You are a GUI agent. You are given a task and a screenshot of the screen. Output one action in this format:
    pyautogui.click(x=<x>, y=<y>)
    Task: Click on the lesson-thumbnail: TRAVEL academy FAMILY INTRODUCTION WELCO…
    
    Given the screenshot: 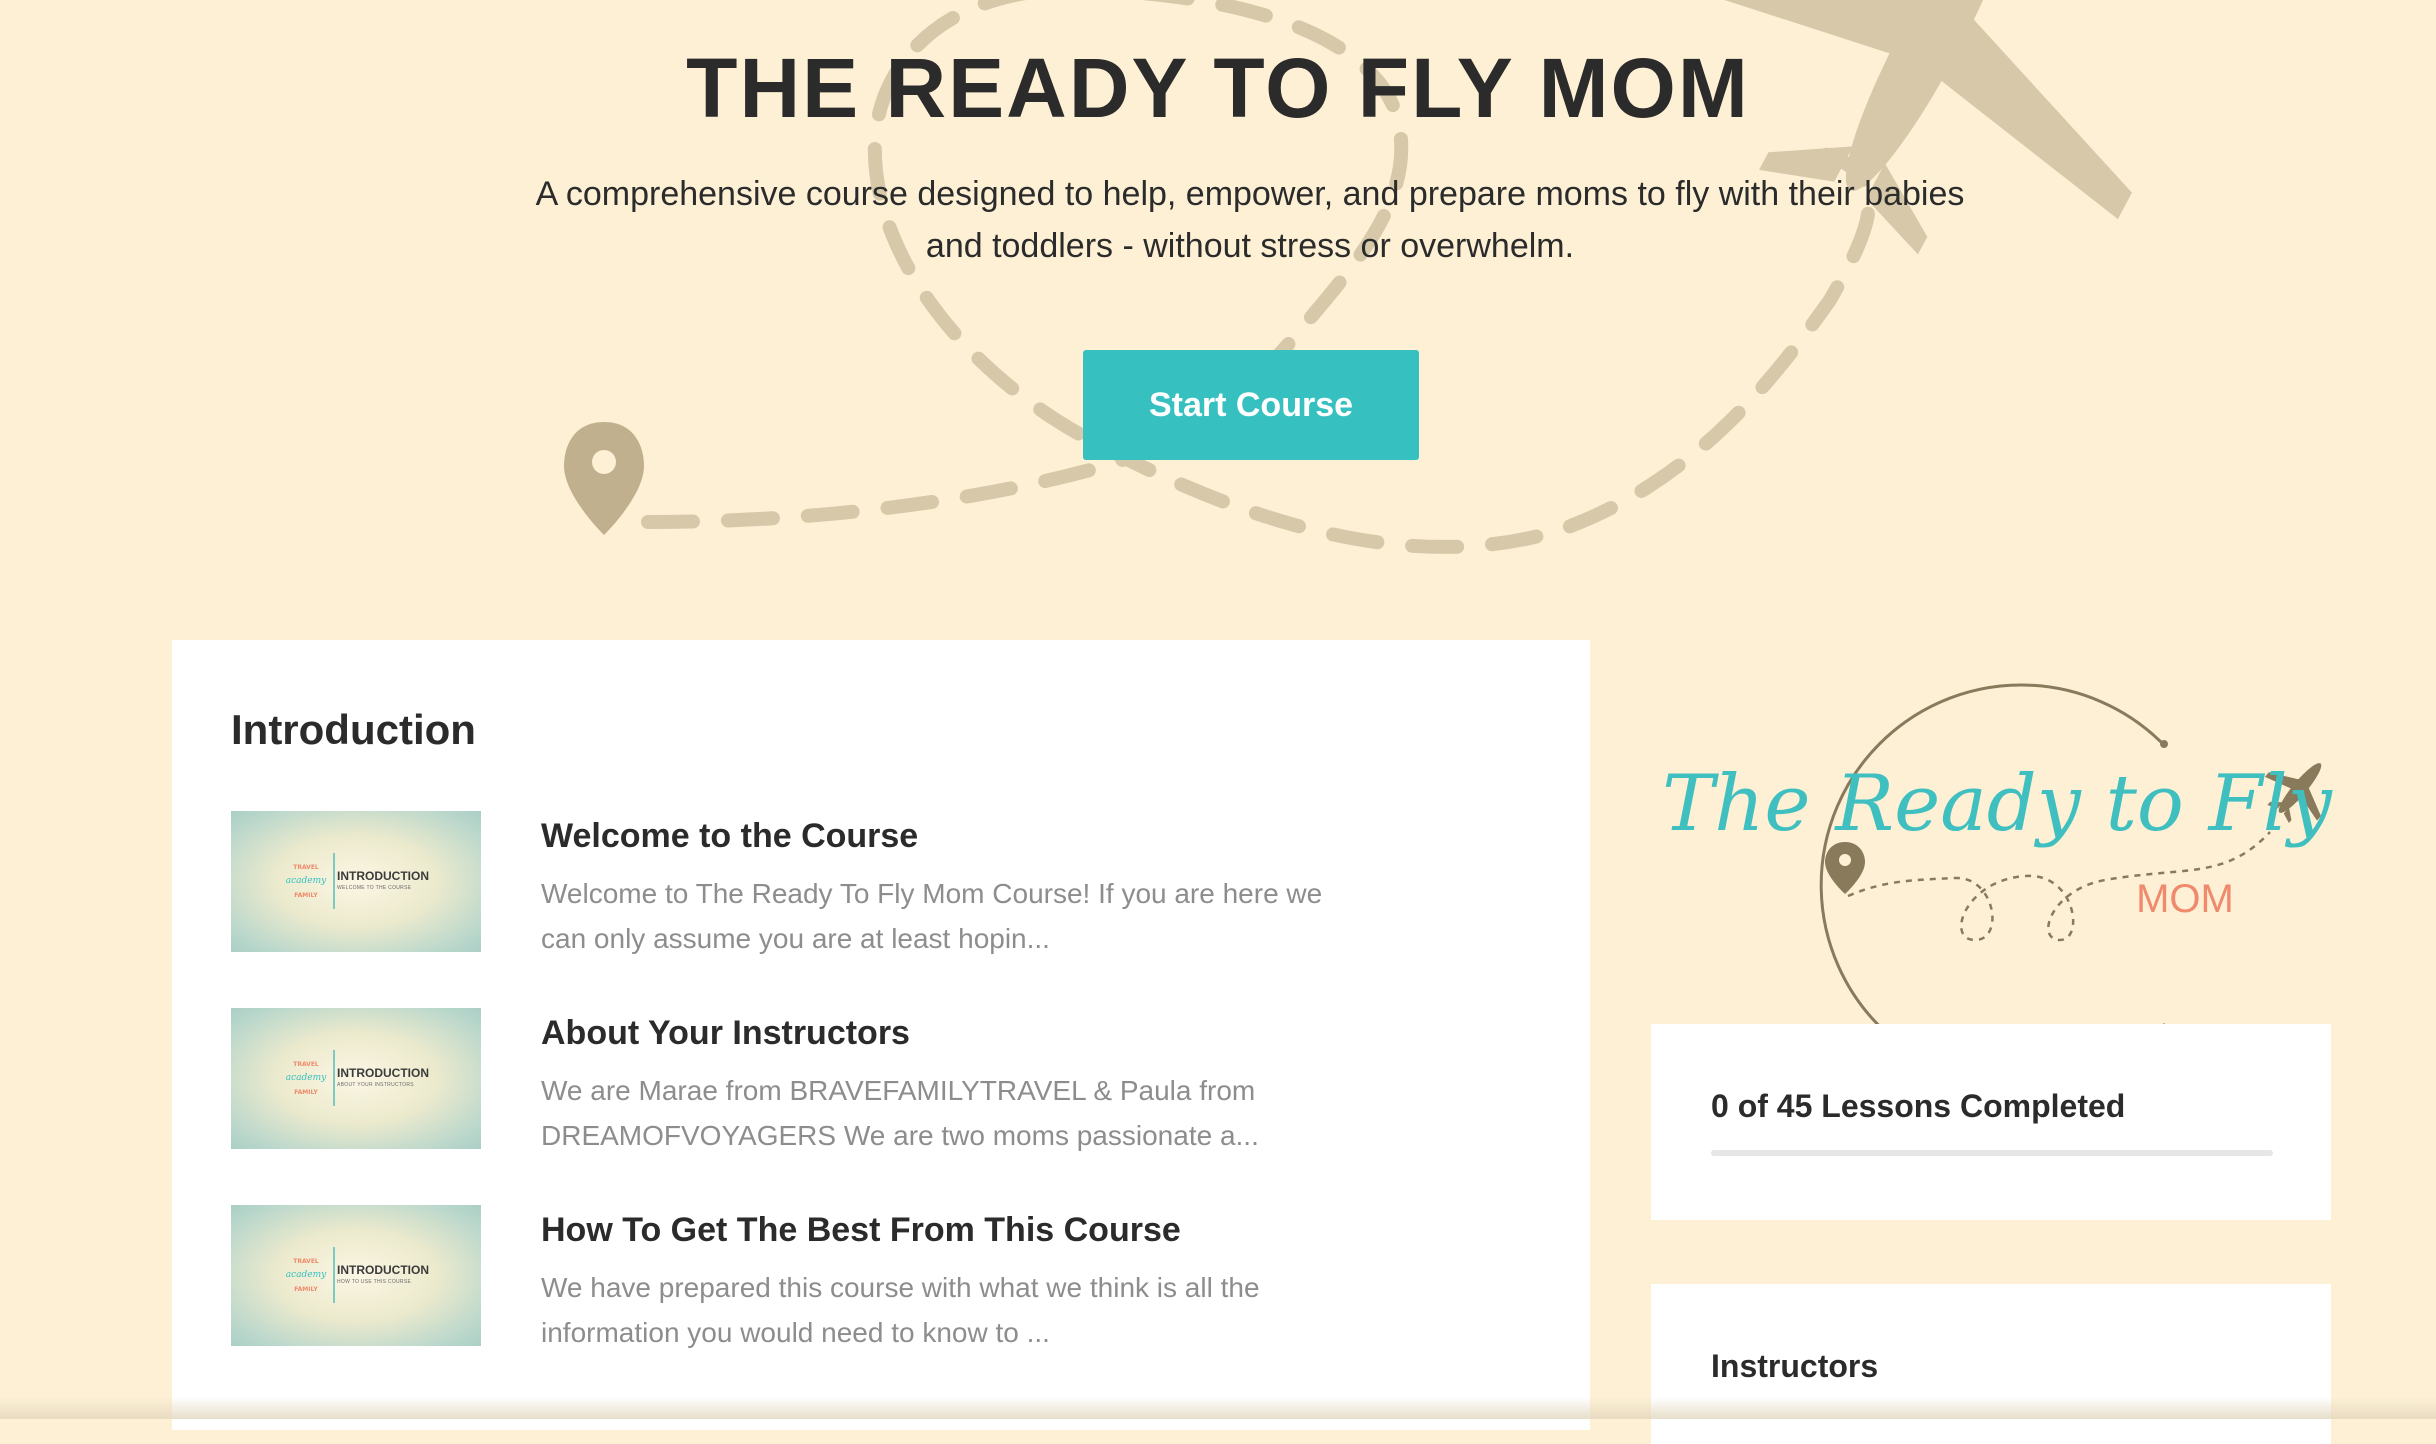 What is the action you would take?
    pyautogui.click(x=356, y=881)
    